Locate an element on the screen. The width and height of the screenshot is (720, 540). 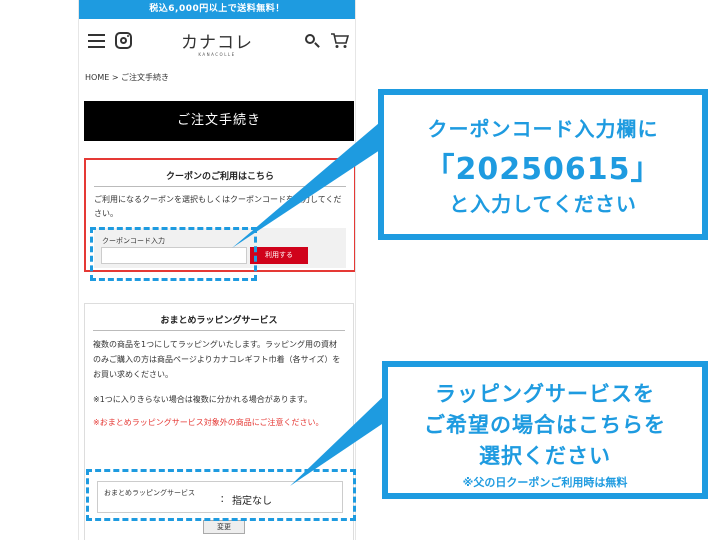
wrapping-select-highlight is located at coordinates (221, 495).